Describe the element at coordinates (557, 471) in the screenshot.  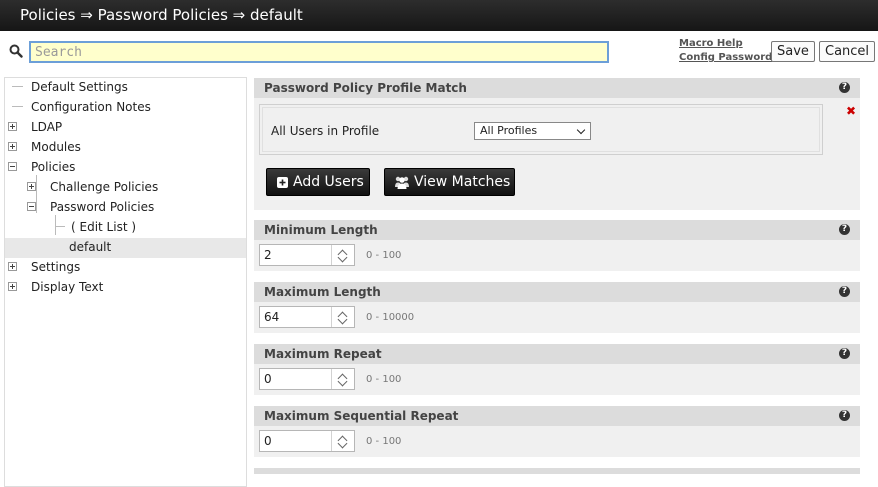
I see `next-panel-header` at that location.